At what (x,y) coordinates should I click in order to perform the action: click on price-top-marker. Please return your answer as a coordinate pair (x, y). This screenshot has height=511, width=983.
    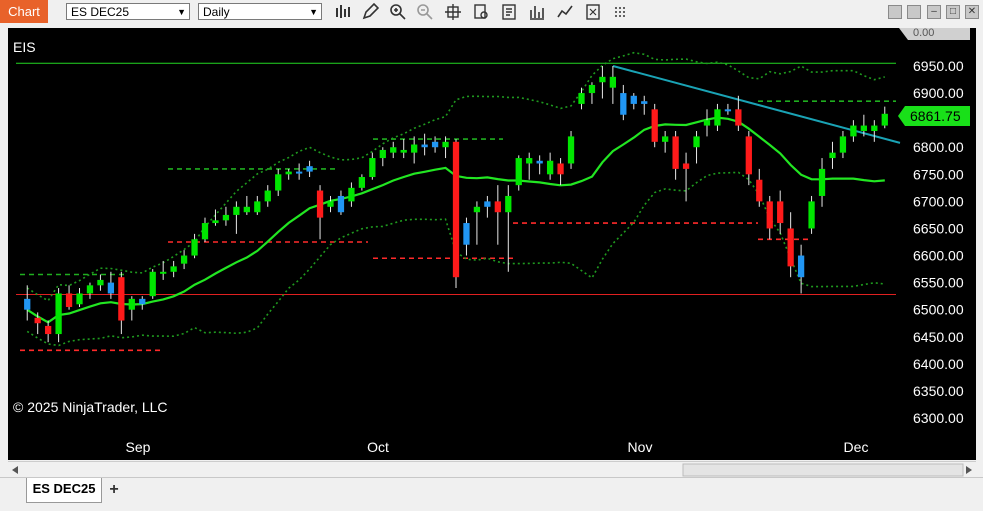
    Looking at the image, I should click on (934, 34).